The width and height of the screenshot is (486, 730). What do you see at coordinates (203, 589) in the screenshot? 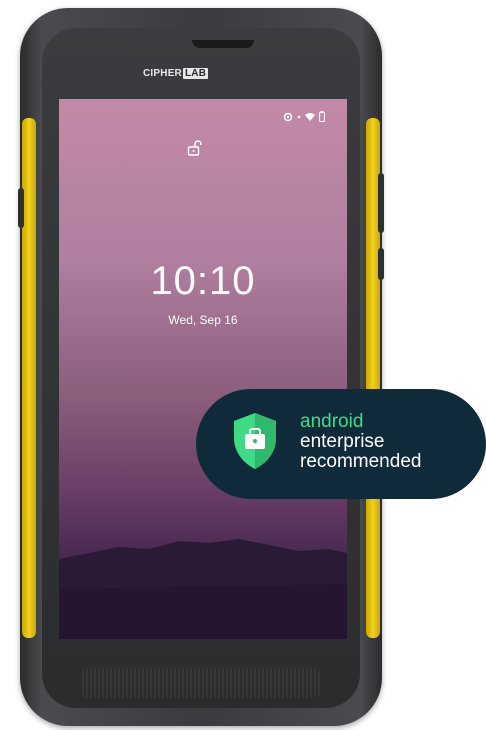
I see `mountain-silhouette` at bounding box center [203, 589].